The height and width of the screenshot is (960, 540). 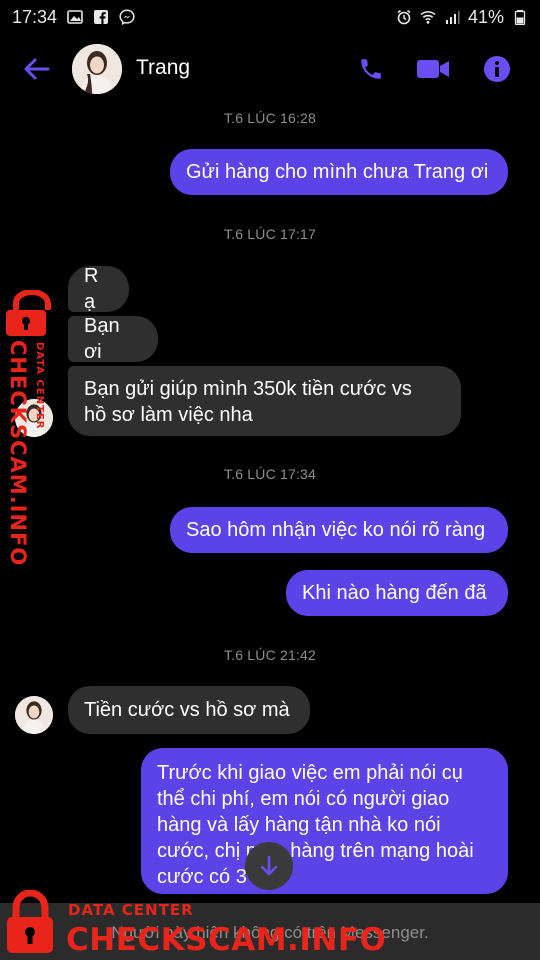 What do you see at coordinates (520, 17) in the screenshot?
I see `battery-icon` at bounding box center [520, 17].